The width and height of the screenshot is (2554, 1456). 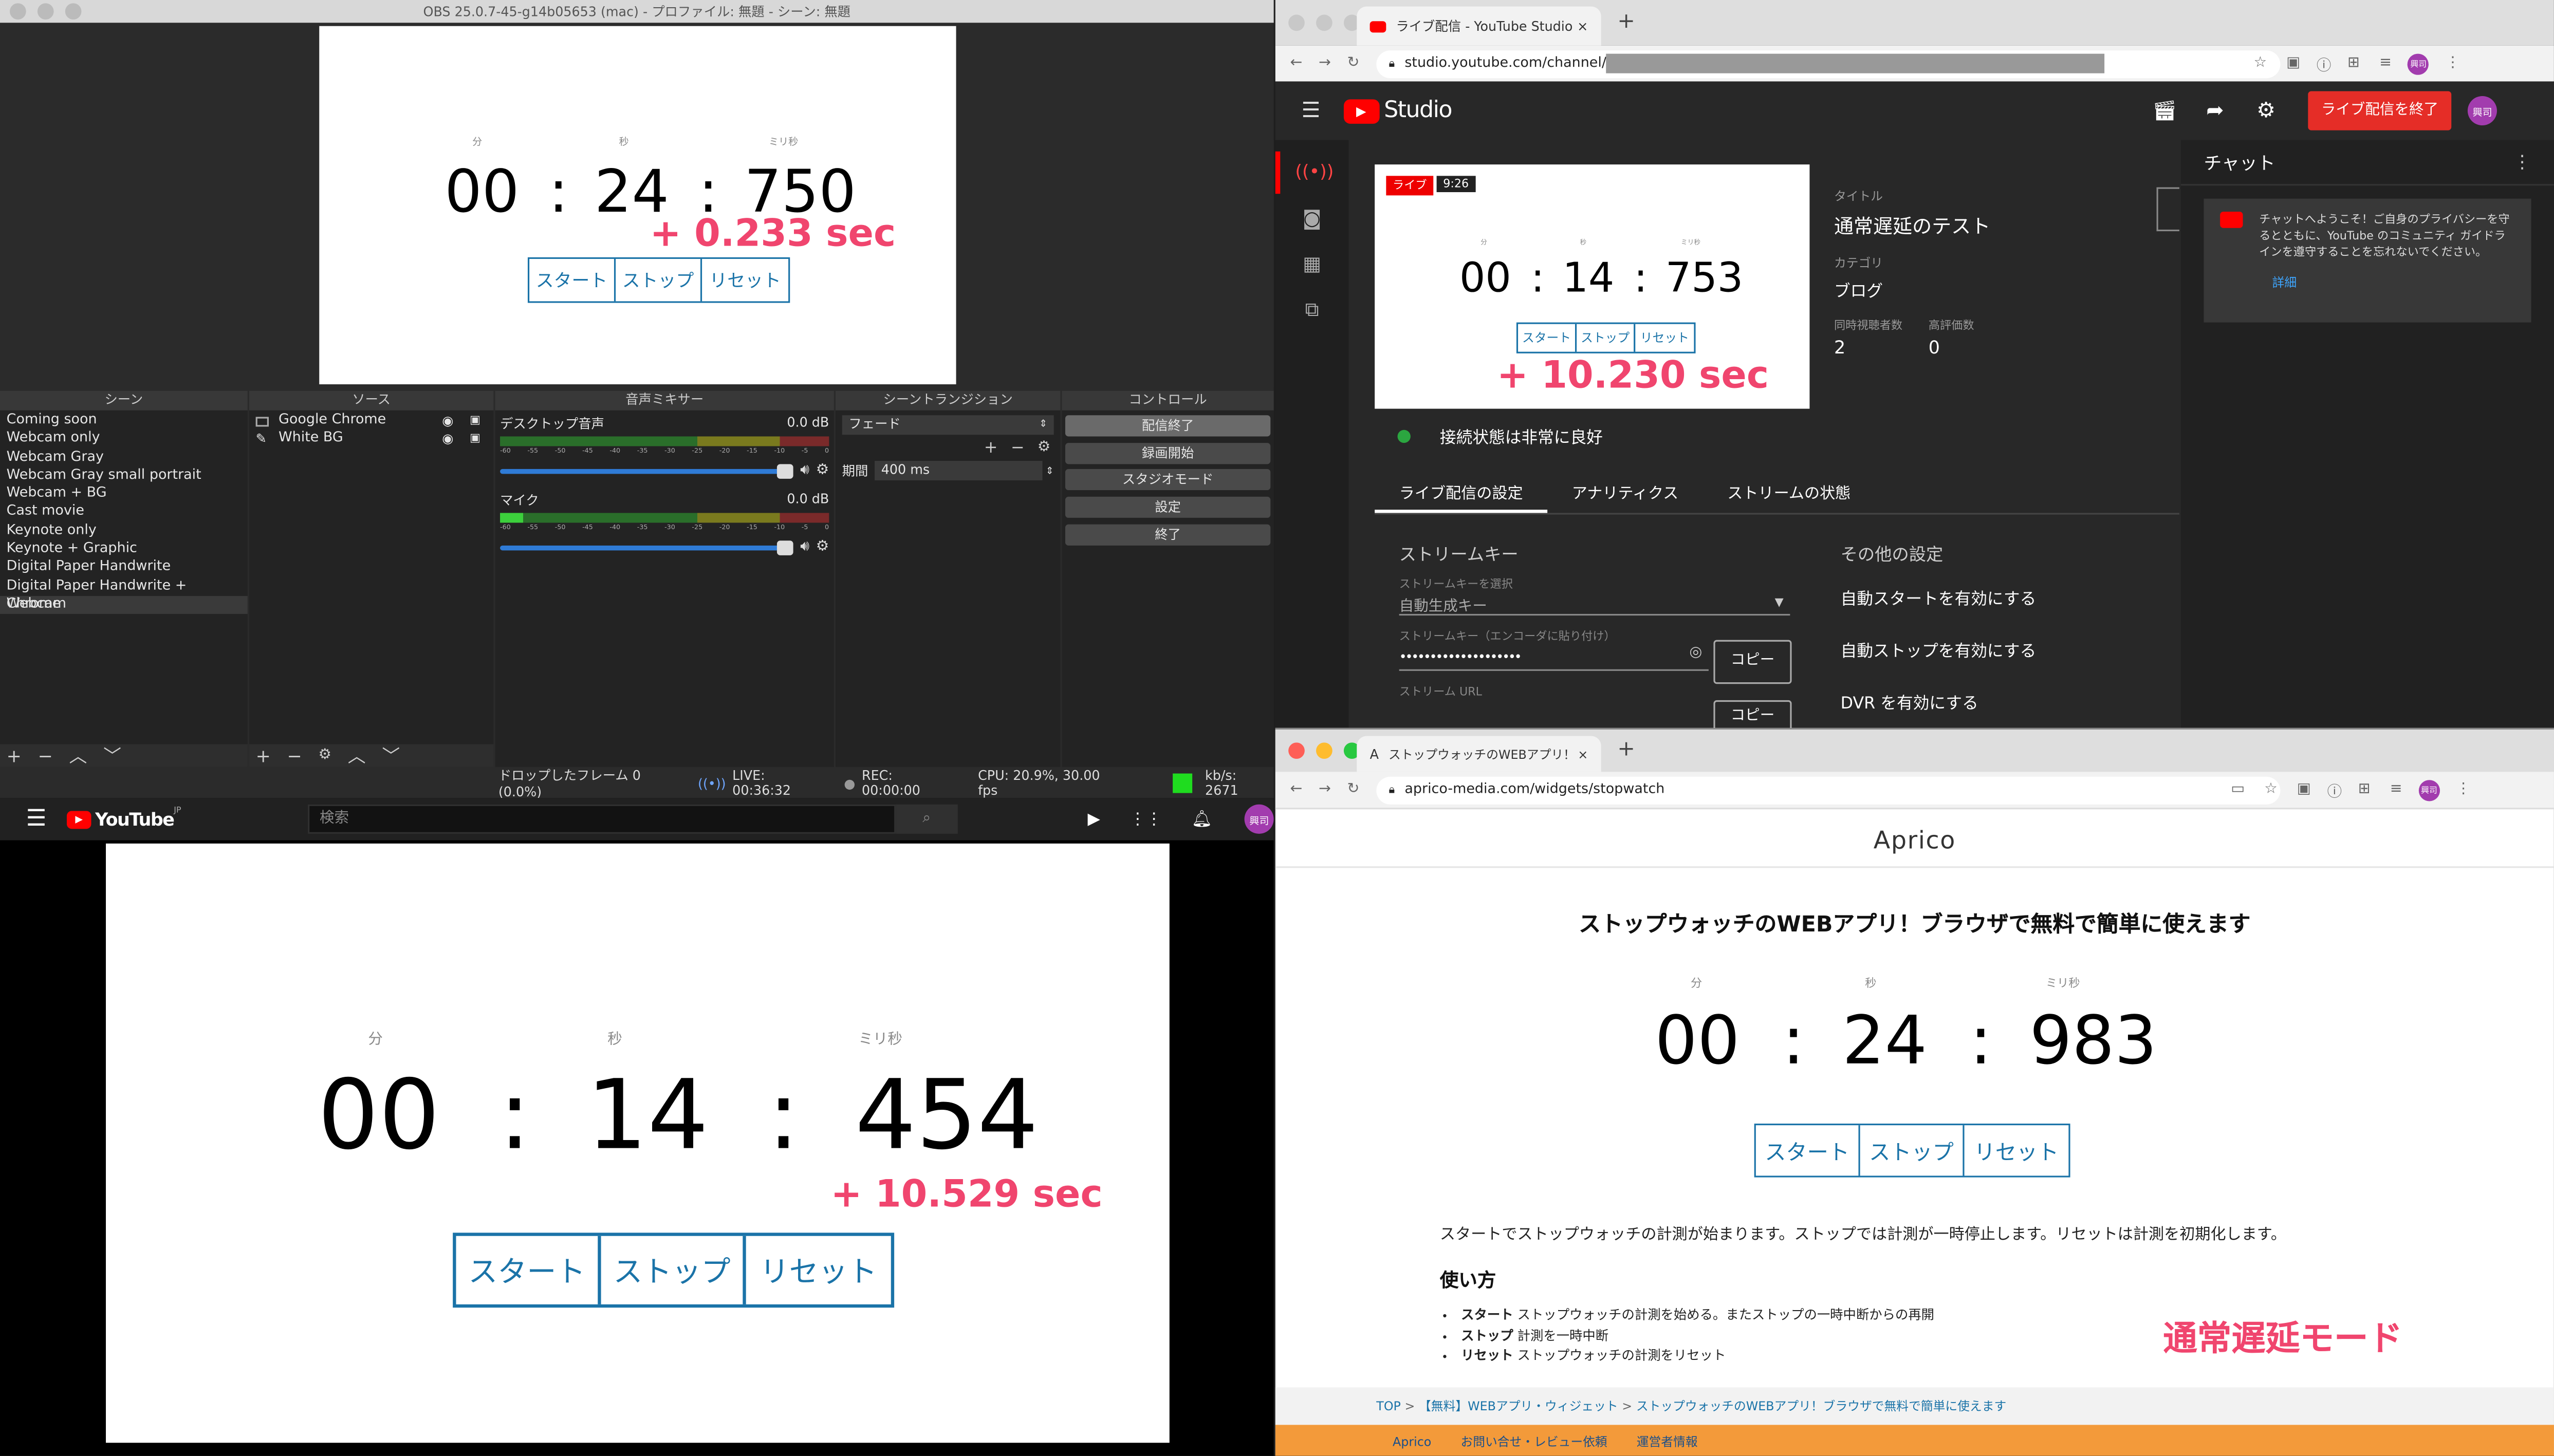 What do you see at coordinates (1388, 1406) in the screenshot?
I see `breadcrumb-link: TOP` at bounding box center [1388, 1406].